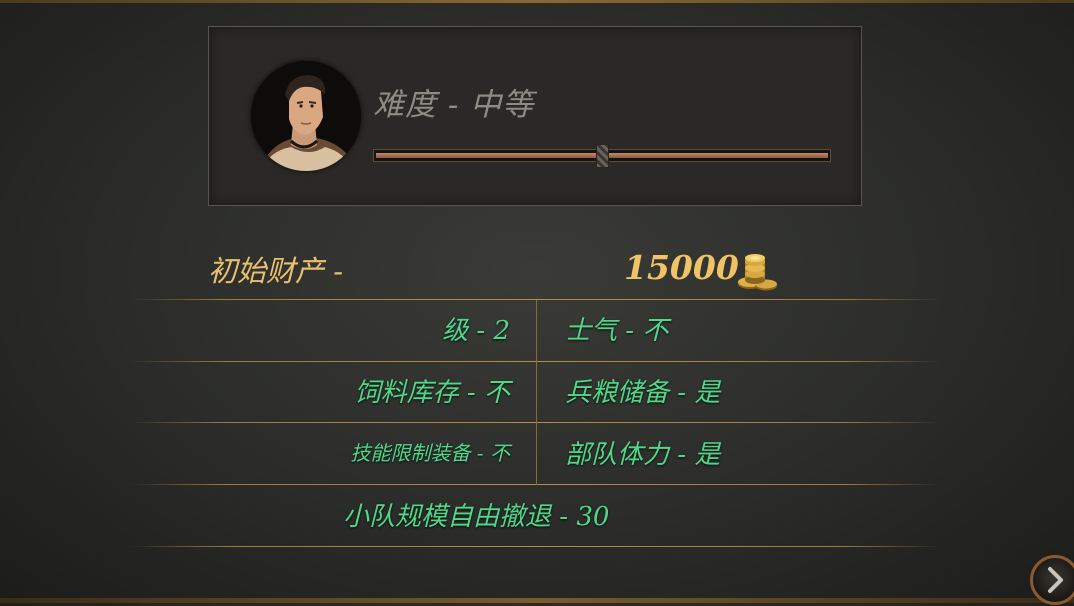 Image resolution: width=1074 pixels, height=606 pixels. Describe the element at coordinates (681, 267) in the screenshot. I see `starting-wealth-value: 15000` at that location.